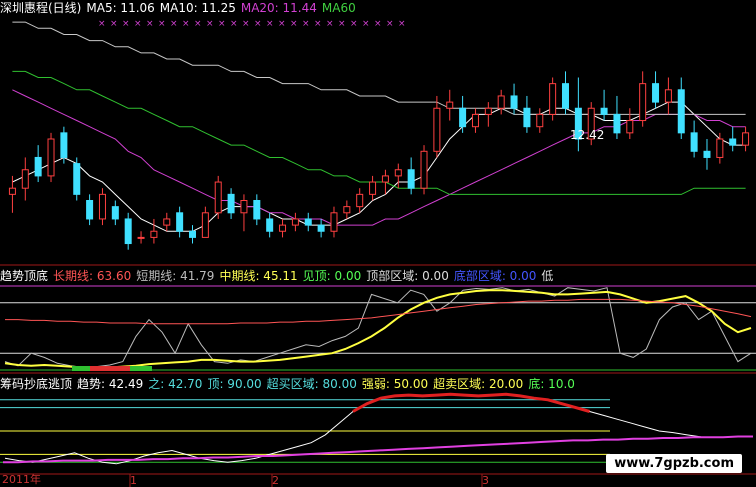  What do you see at coordinates (485, 480) in the screenshot?
I see `date-label: 3` at bounding box center [485, 480].